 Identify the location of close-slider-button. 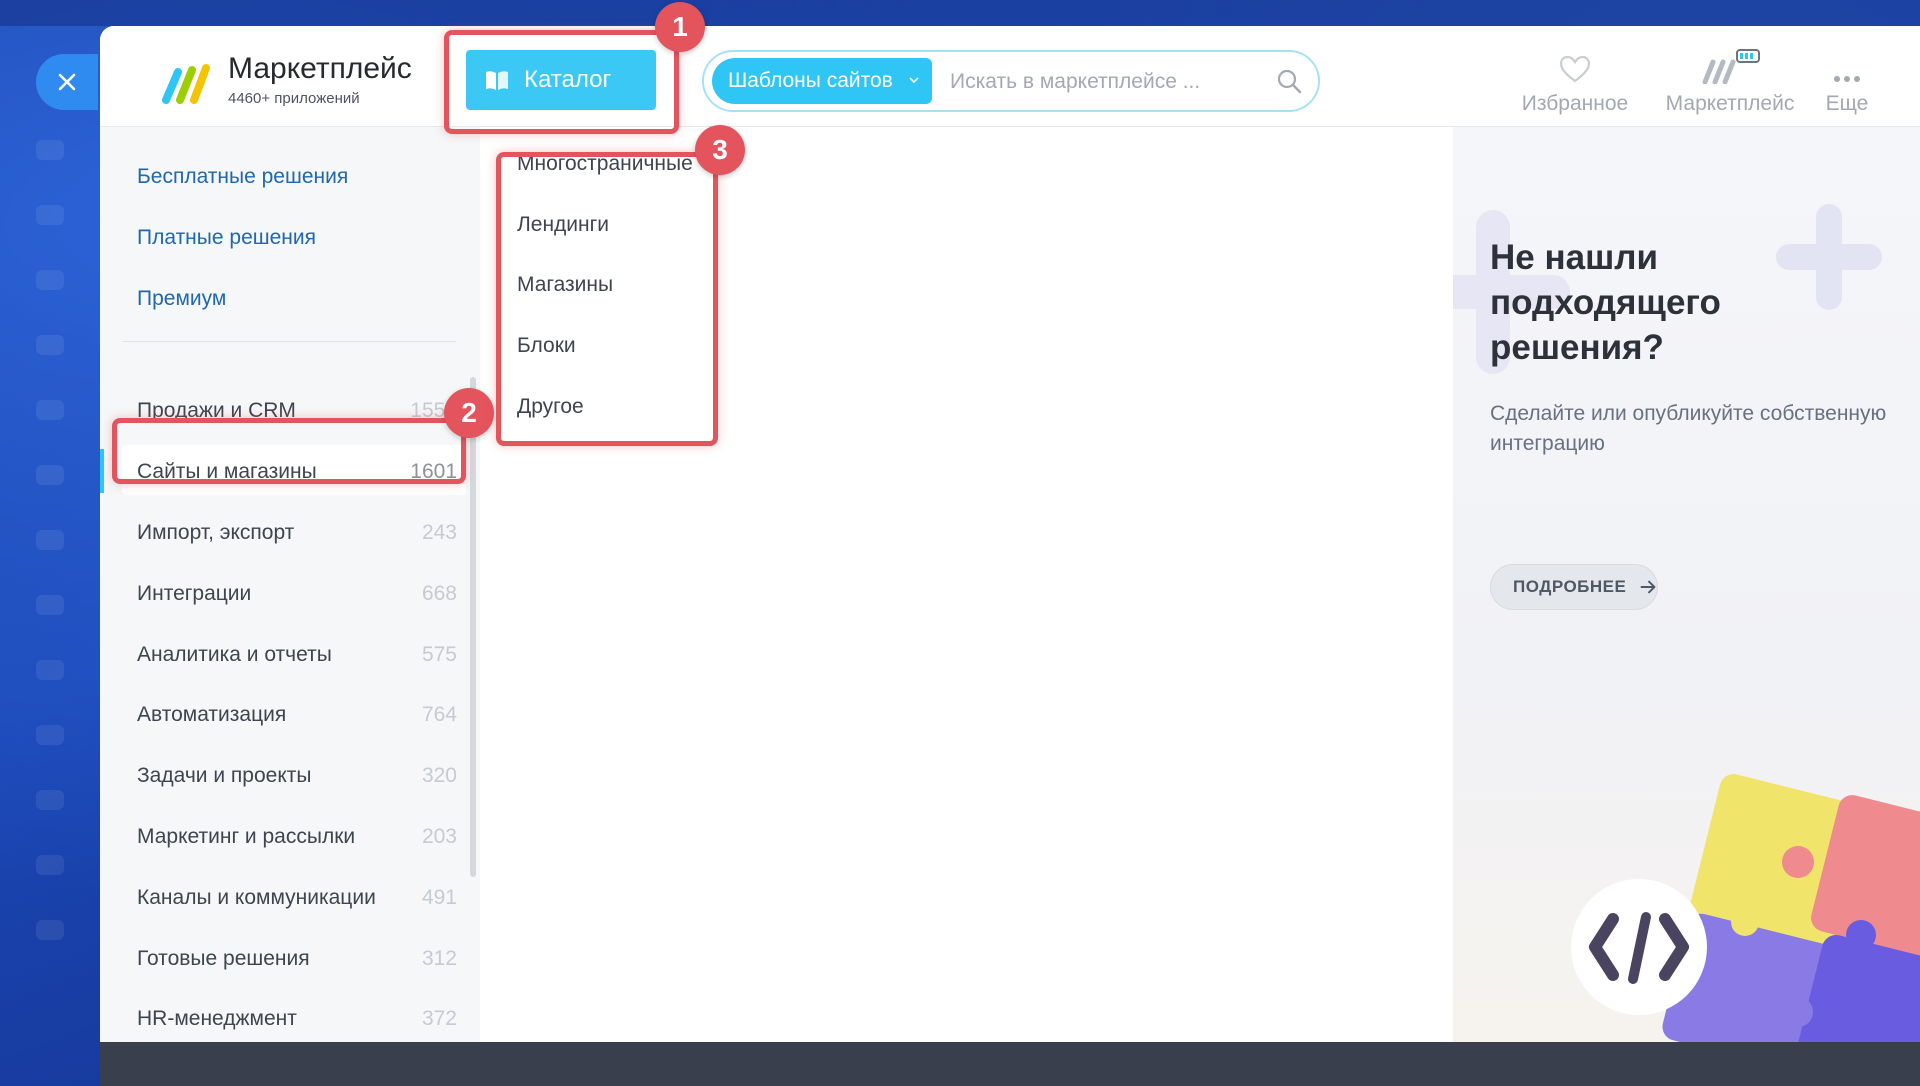
(67, 82).